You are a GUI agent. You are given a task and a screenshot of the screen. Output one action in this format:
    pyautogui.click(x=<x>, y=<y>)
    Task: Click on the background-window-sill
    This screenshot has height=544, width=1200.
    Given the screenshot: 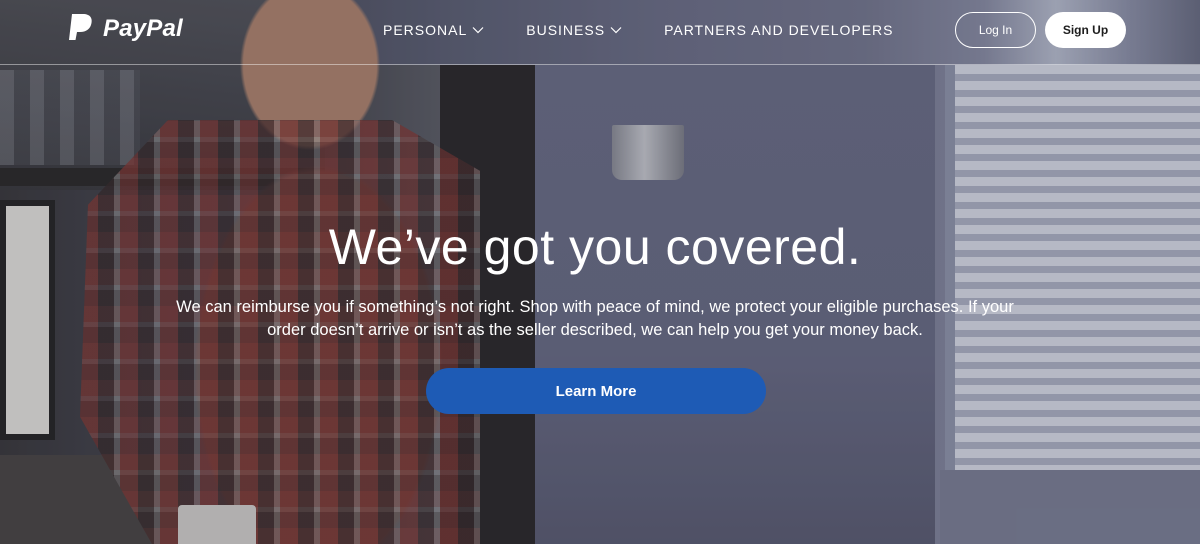 What is the action you would take?
    pyautogui.click(x=1070, y=507)
    